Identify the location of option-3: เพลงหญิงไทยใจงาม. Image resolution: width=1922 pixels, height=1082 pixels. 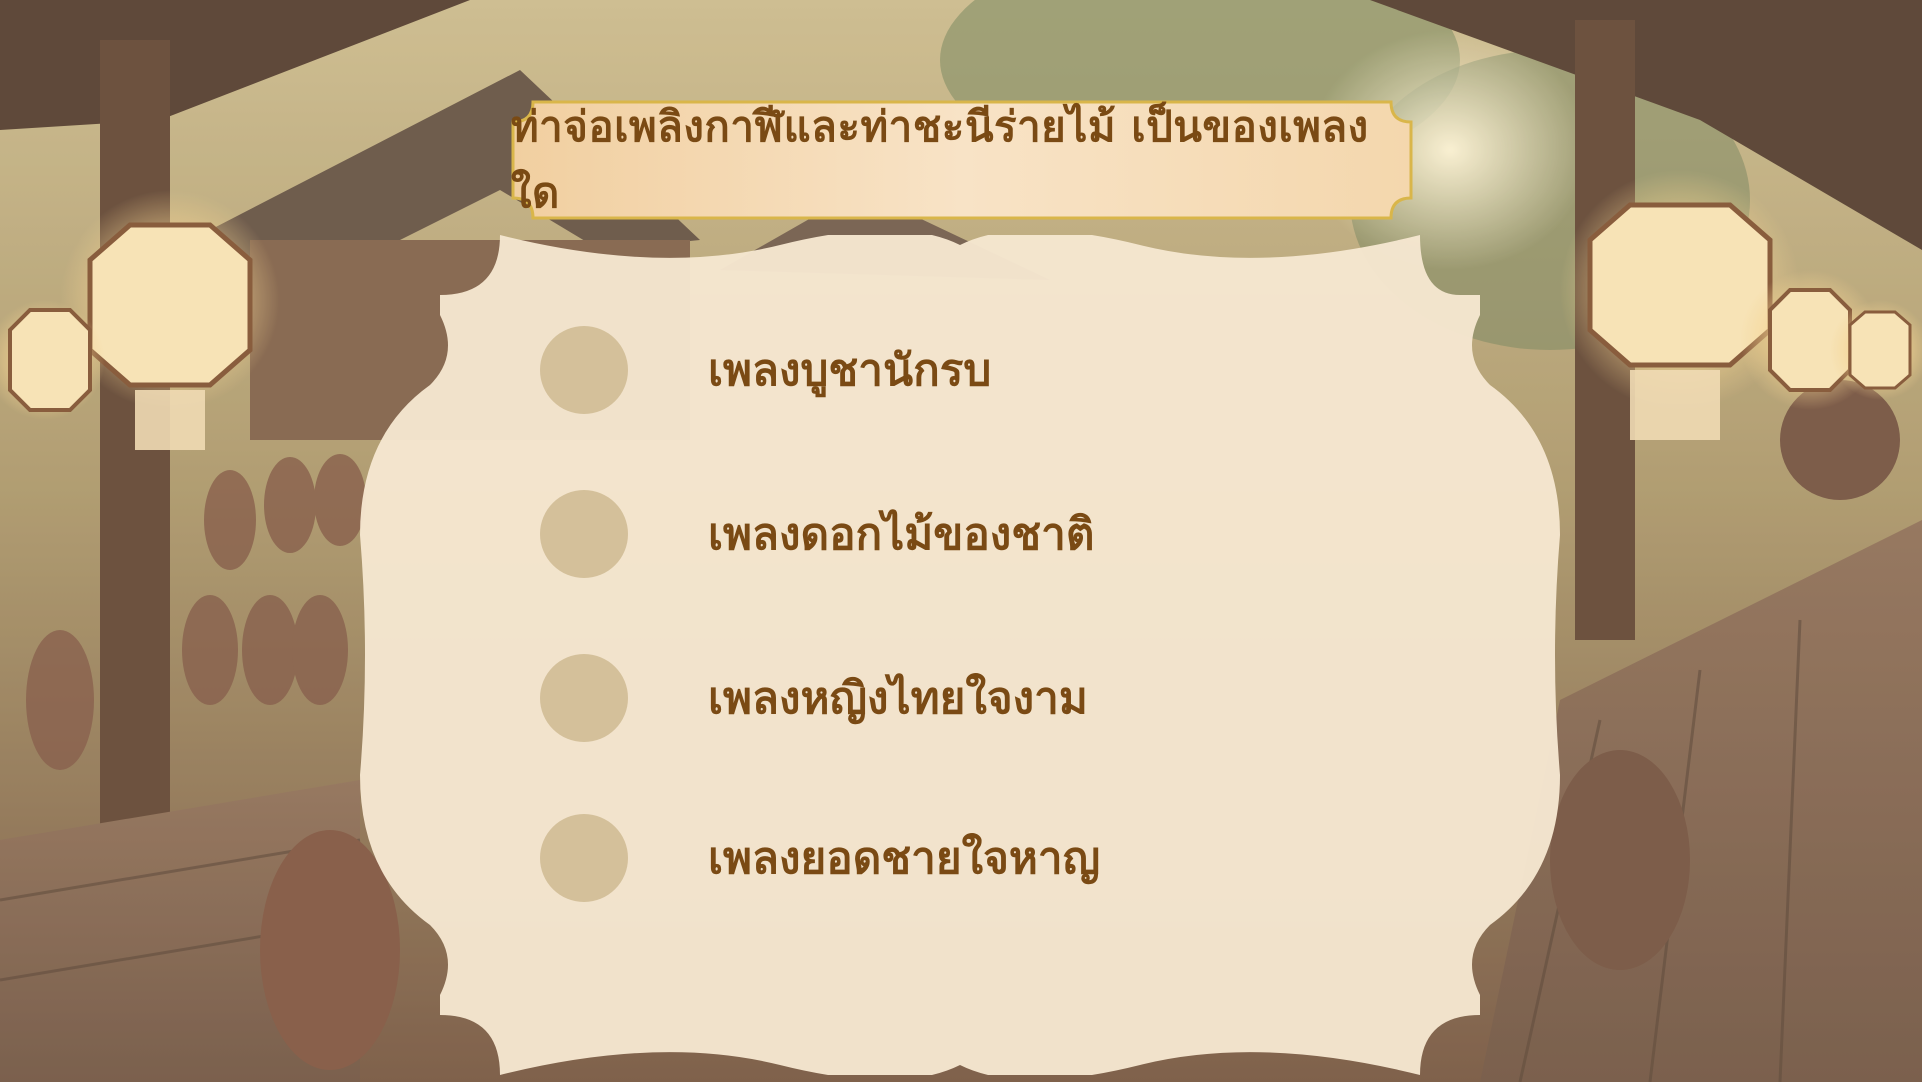
(890, 698).